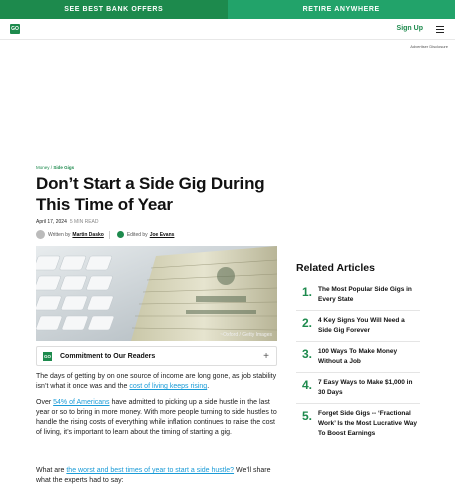 The image size is (455, 500). What do you see at coordinates (307, 292) in the screenshot?
I see `related-number: 1.` at bounding box center [307, 292].